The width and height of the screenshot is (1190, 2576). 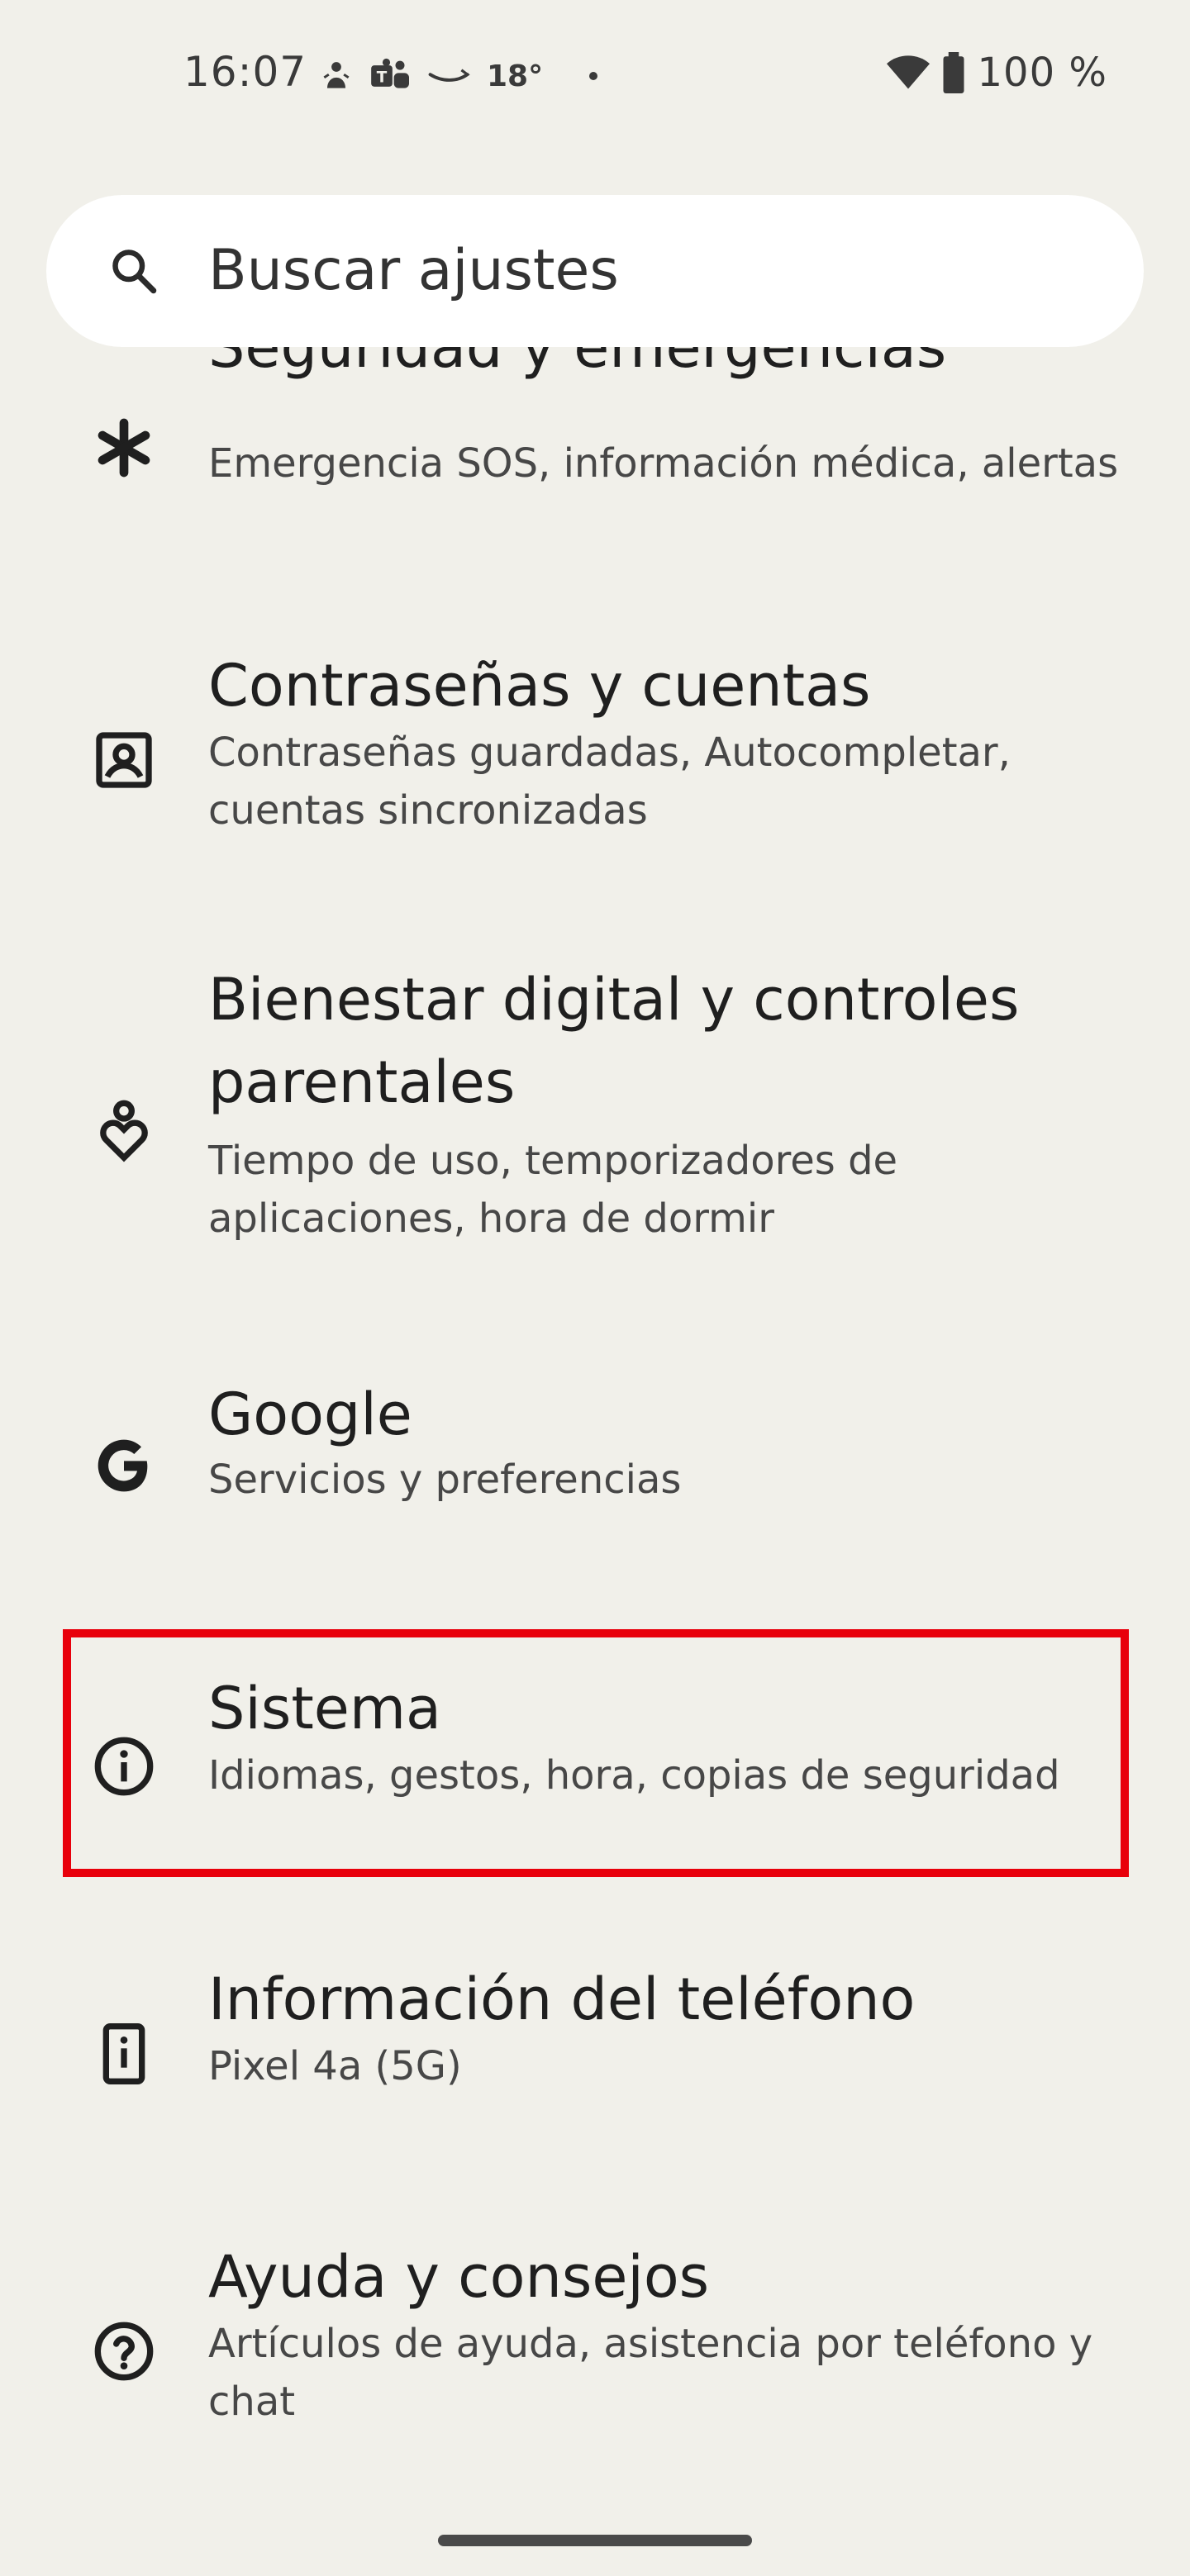 What do you see at coordinates (123, 1465) in the screenshot?
I see `google-icon` at bounding box center [123, 1465].